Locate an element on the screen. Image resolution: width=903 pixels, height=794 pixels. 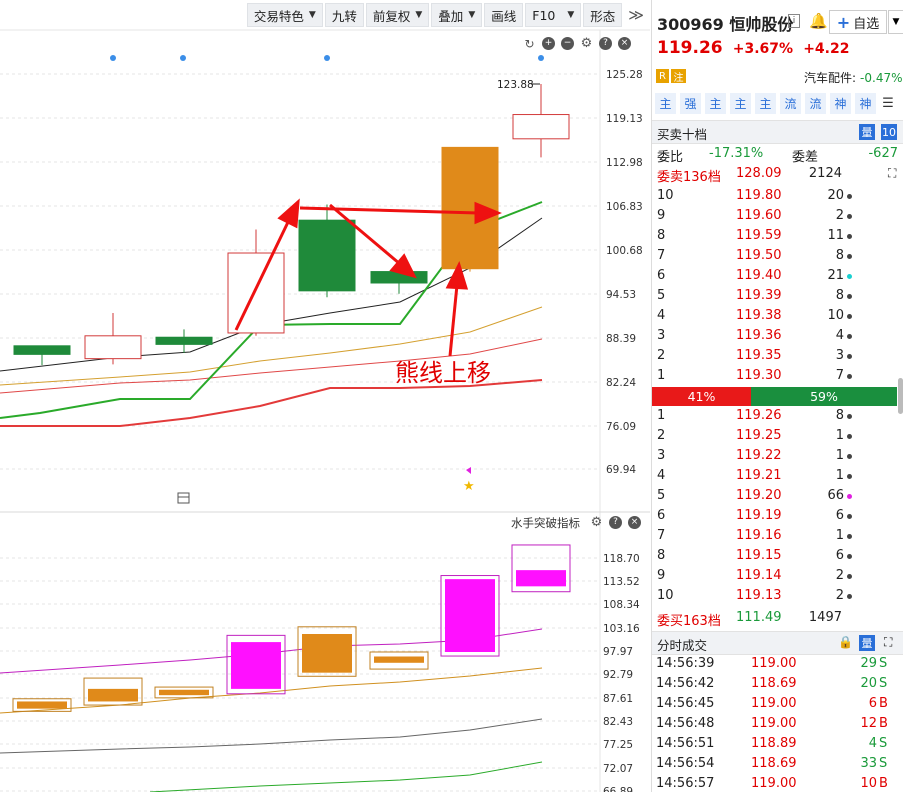
order-book-header: 买卖十档 量 10 is located at coordinates (777, 132).